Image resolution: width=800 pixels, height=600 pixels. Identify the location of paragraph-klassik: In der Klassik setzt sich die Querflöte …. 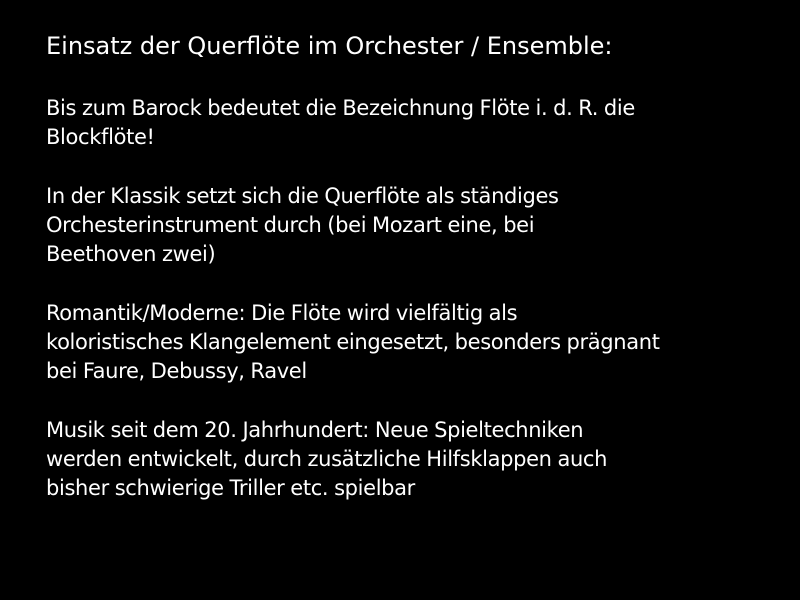
(408, 225).